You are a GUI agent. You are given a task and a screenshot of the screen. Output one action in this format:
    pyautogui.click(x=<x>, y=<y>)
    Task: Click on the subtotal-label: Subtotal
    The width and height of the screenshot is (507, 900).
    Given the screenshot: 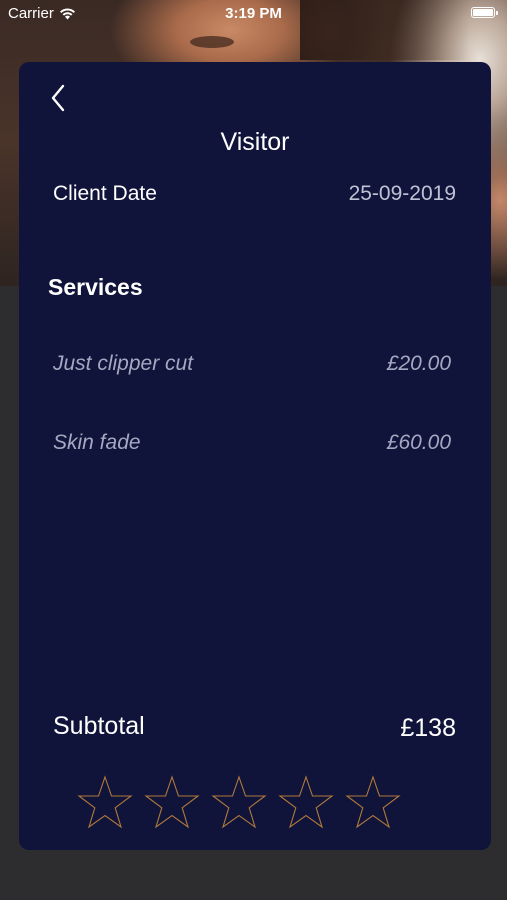 What is the action you would take?
    pyautogui.click(x=99, y=726)
    